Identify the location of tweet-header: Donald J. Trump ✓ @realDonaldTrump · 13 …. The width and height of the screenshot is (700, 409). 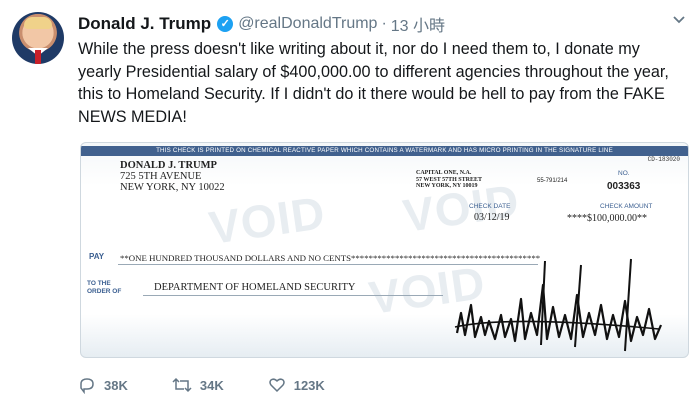
(261, 24).